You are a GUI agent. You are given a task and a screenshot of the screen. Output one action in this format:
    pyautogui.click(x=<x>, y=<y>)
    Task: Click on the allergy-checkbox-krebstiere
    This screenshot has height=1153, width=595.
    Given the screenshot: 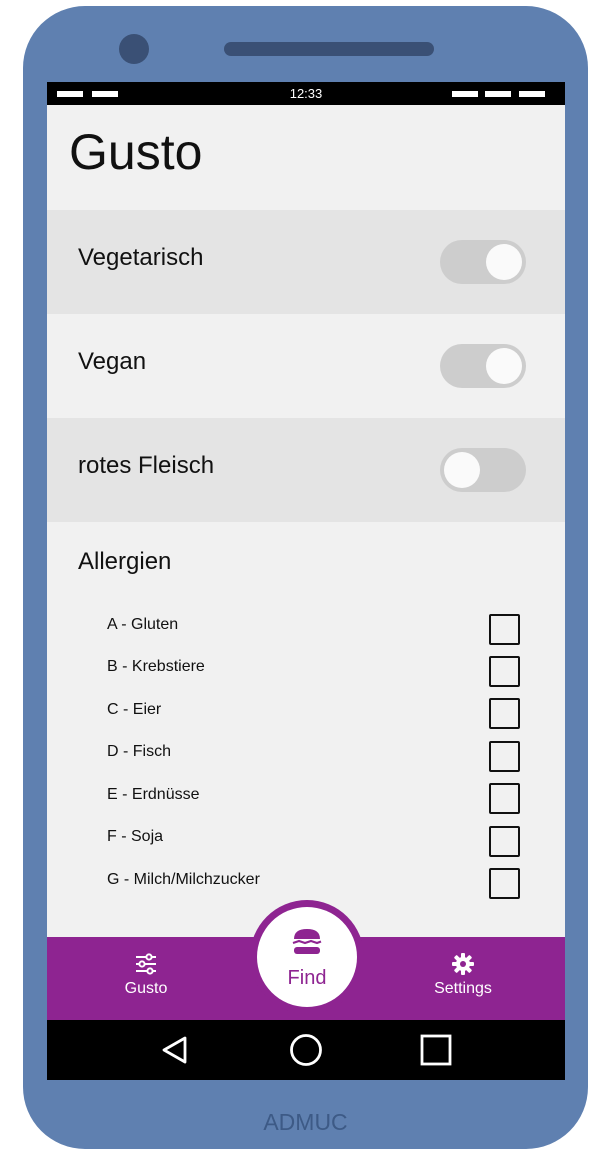 What is the action you would take?
    pyautogui.click(x=504, y=671)
    